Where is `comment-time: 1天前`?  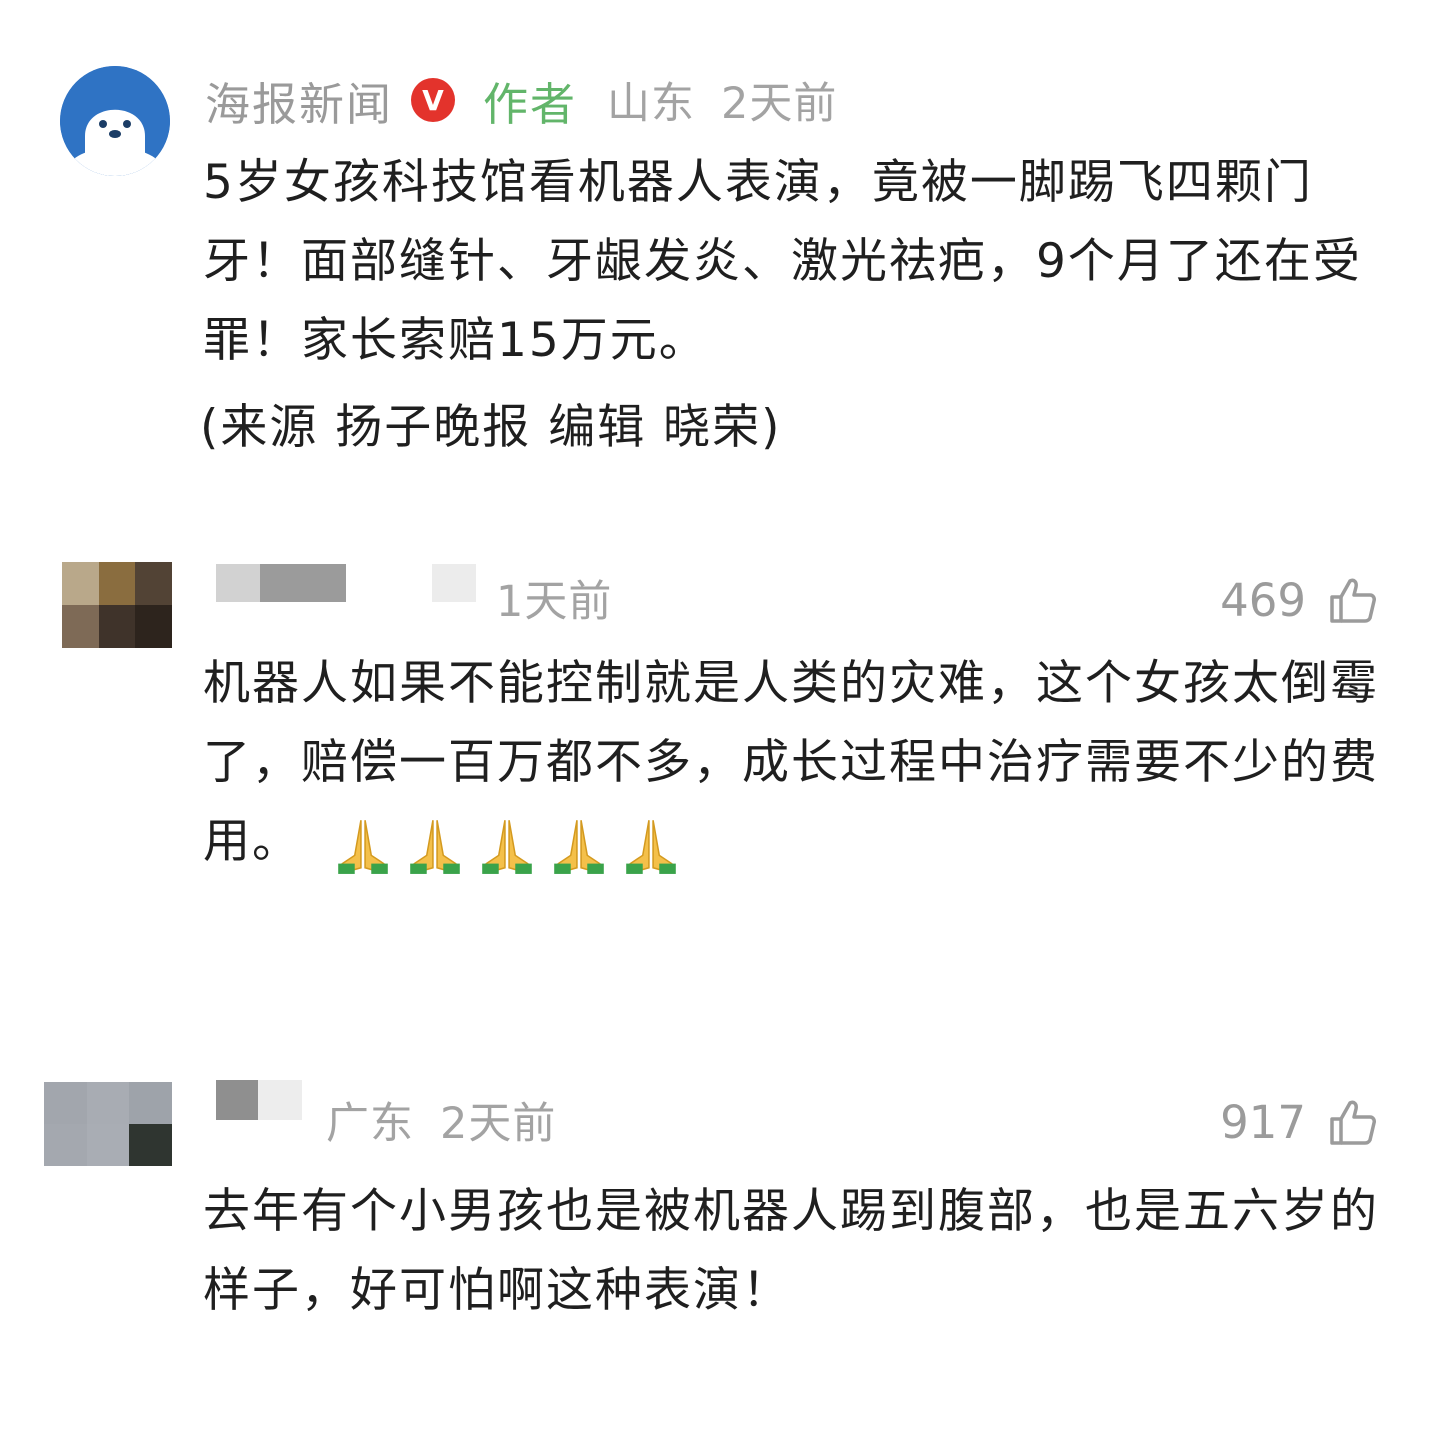
comment-time: 1天前 is located at coordinates (554, 602).